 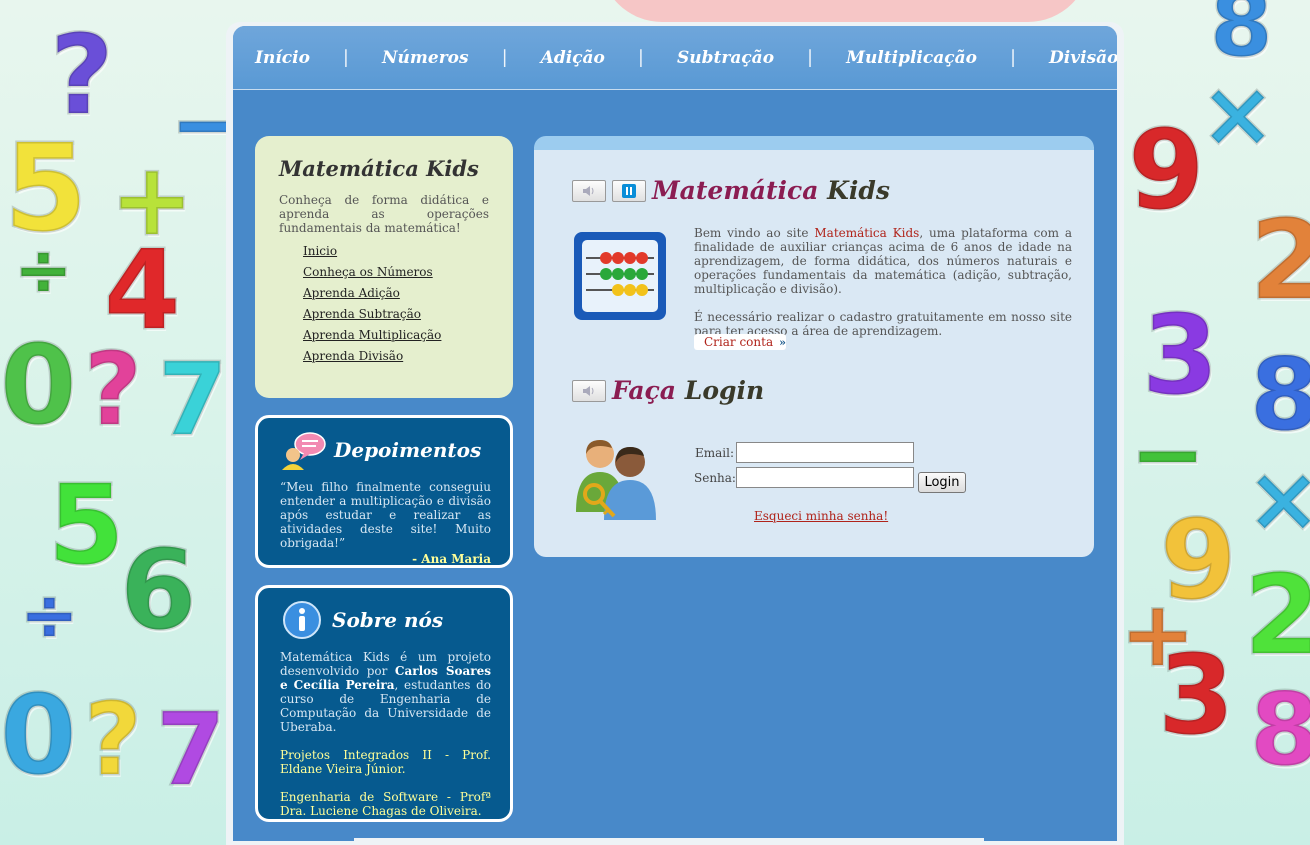 What do you see at coordinates (825, 477) in the screenshot?
I see `password-field` at bounding box center [825, 477].